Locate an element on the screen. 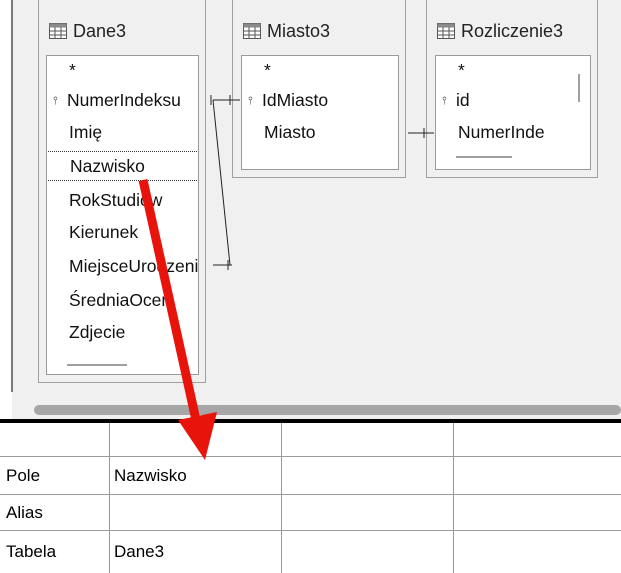 The width and height of the screenshot is (621, 573). grid-row-pole: Pole Nazwisko is located at coordinates (310, 476).